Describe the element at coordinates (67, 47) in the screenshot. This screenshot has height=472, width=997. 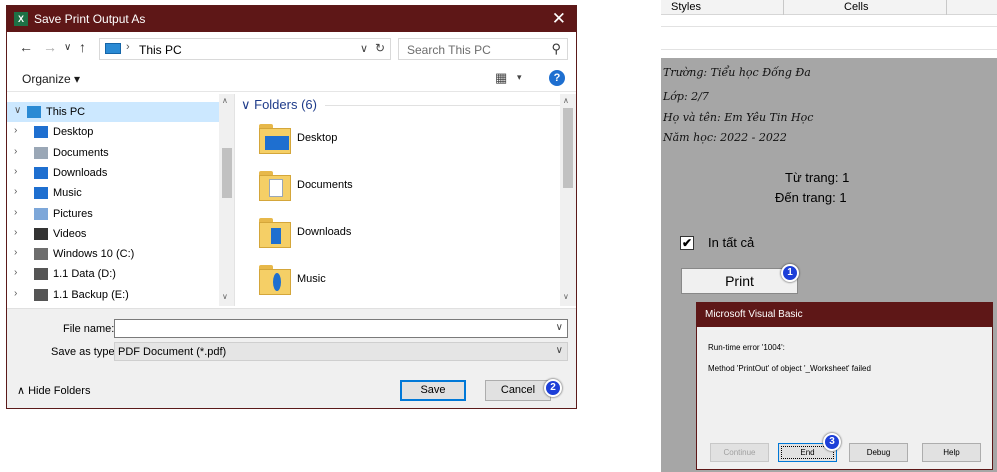
I see `recent-locations-icon: ∨` at that location.